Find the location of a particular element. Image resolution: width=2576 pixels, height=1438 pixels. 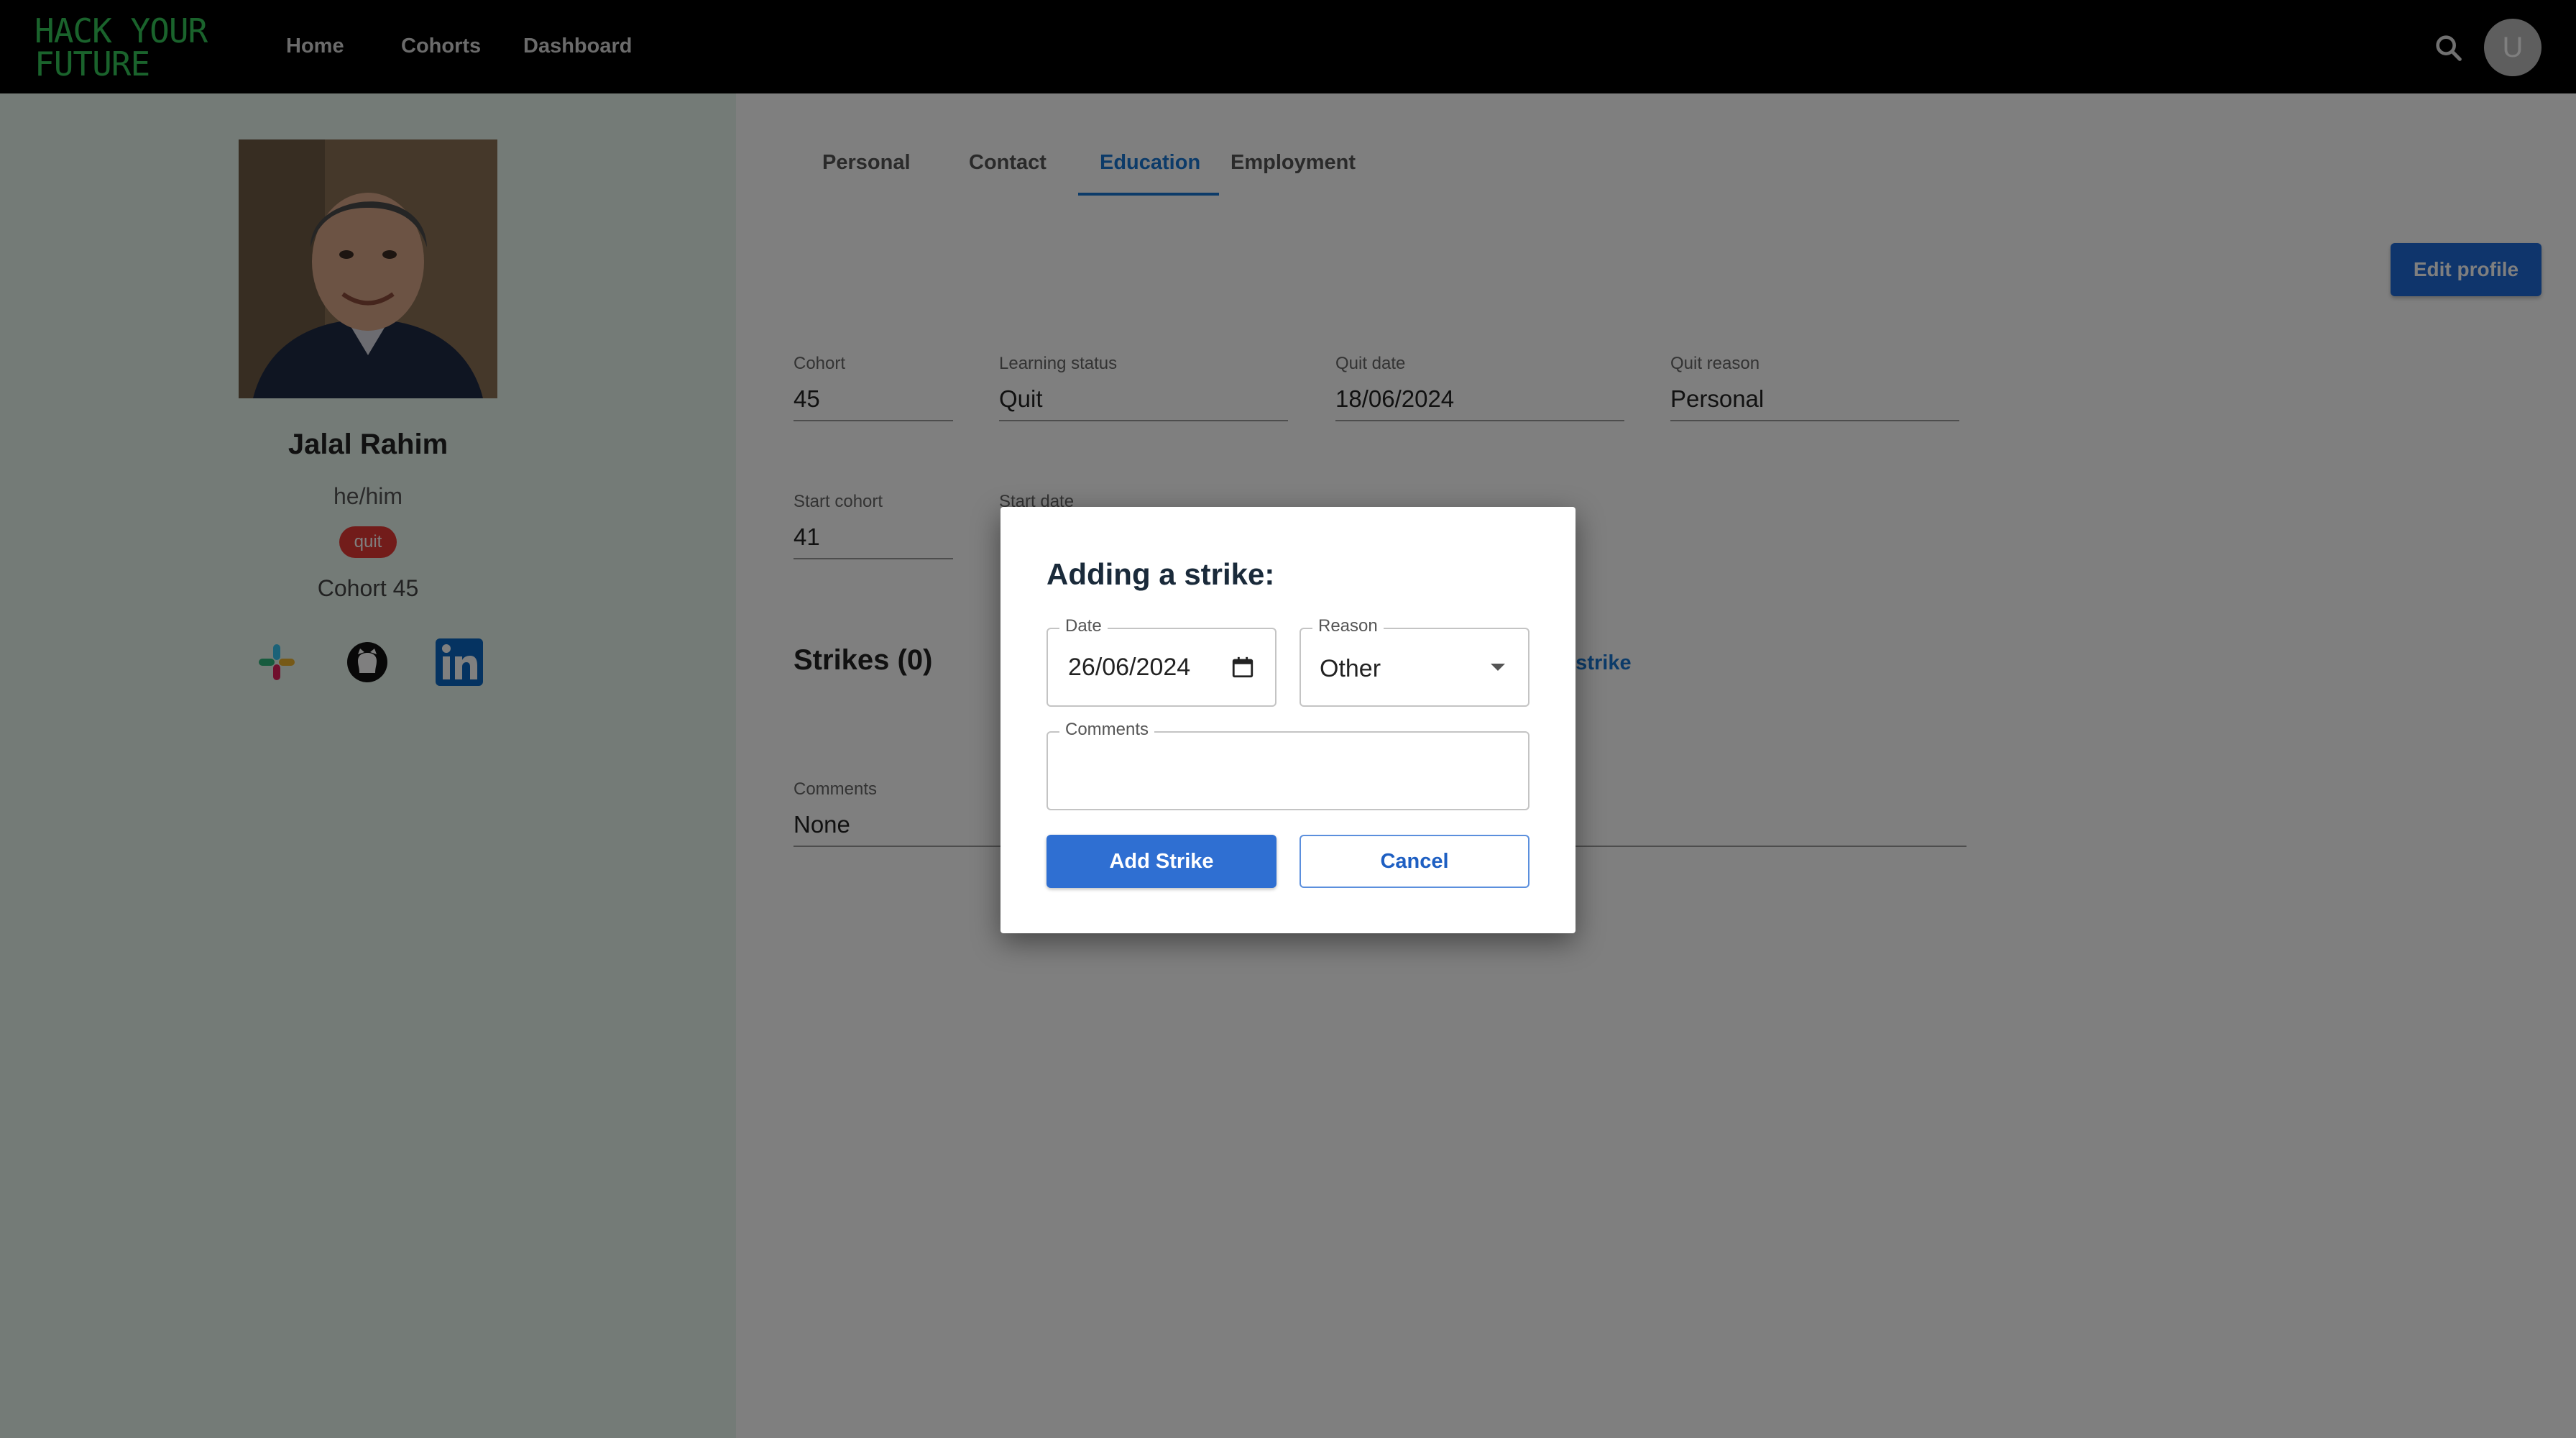

comments-input-label: Comments is located at coordinates (1107, 730).